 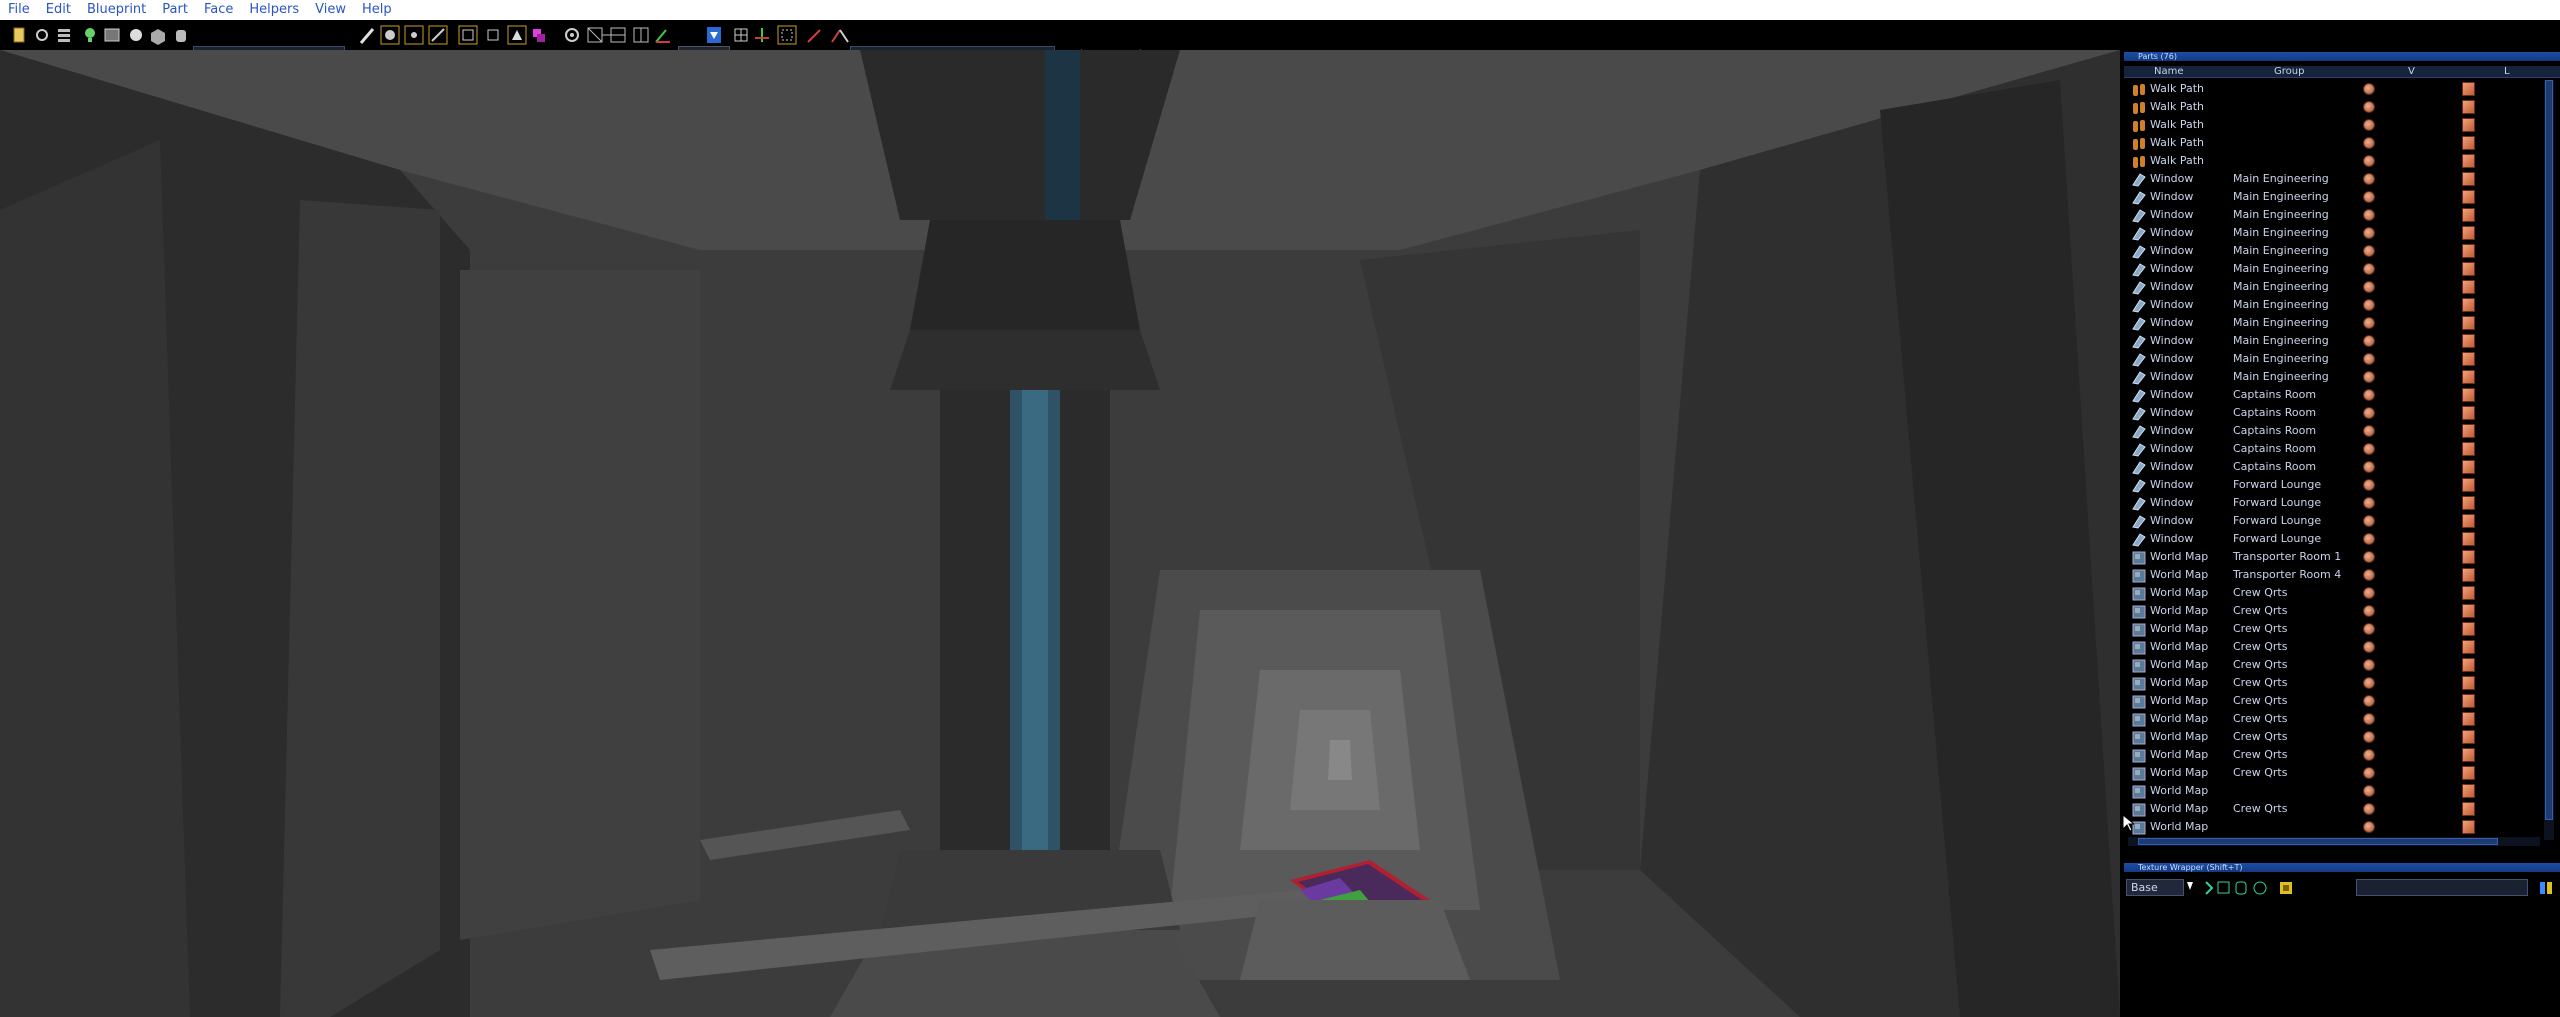 I want to click on texture-panel-header: Texture Wrapper (Shift+T), so click(x=2342, y=867).